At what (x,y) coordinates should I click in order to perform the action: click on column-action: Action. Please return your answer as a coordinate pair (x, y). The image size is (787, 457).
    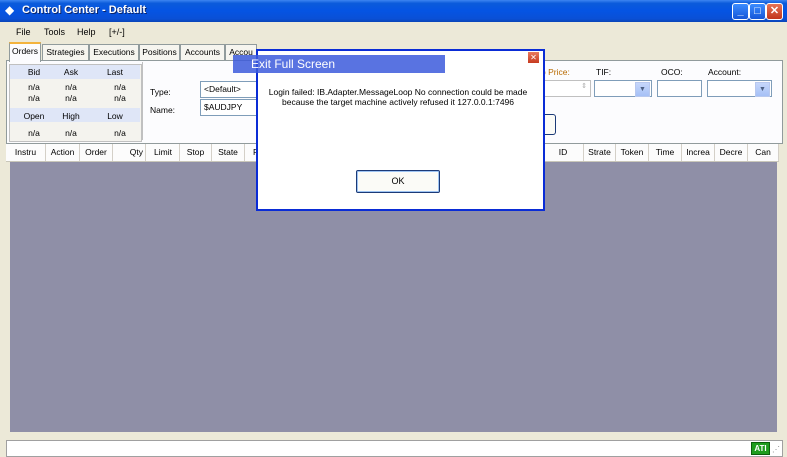
    Looking at the image, I should click on (63, 152).